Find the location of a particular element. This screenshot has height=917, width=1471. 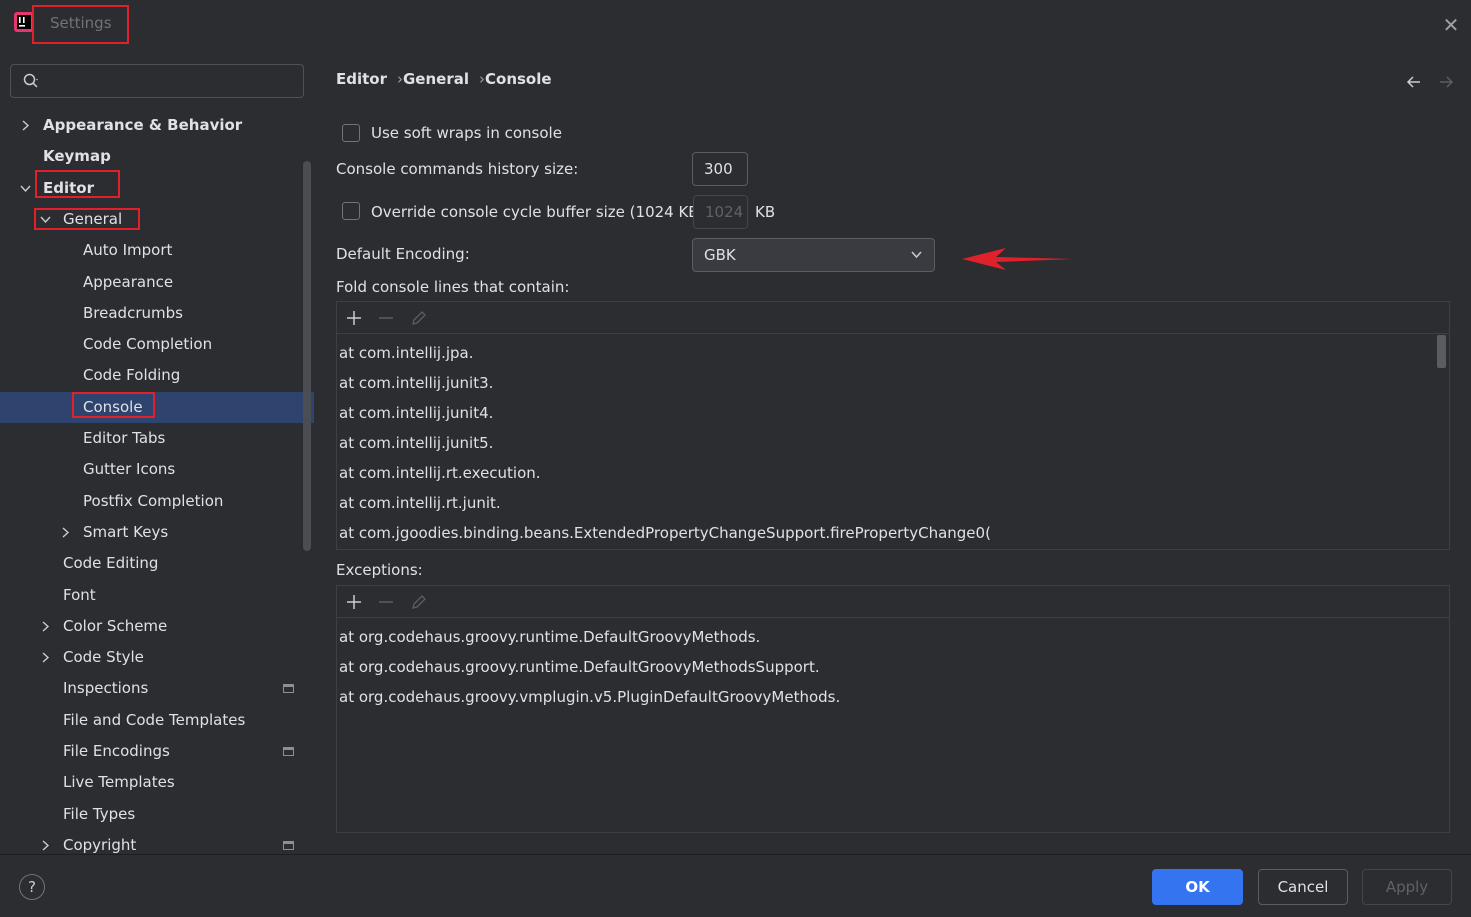

buffer-size-input: 1024 is located at coordinates (720, 212).